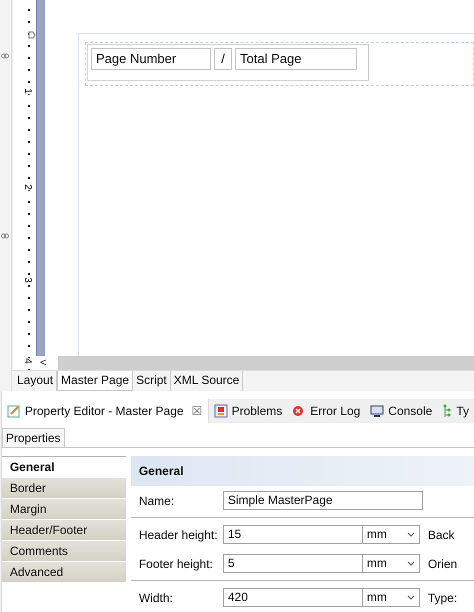 The image size is (474, 612). What do you see at coordinates (176, 563) in the screenshot?
I see `field-label: Footer height:` at bounding box center [176, 563].